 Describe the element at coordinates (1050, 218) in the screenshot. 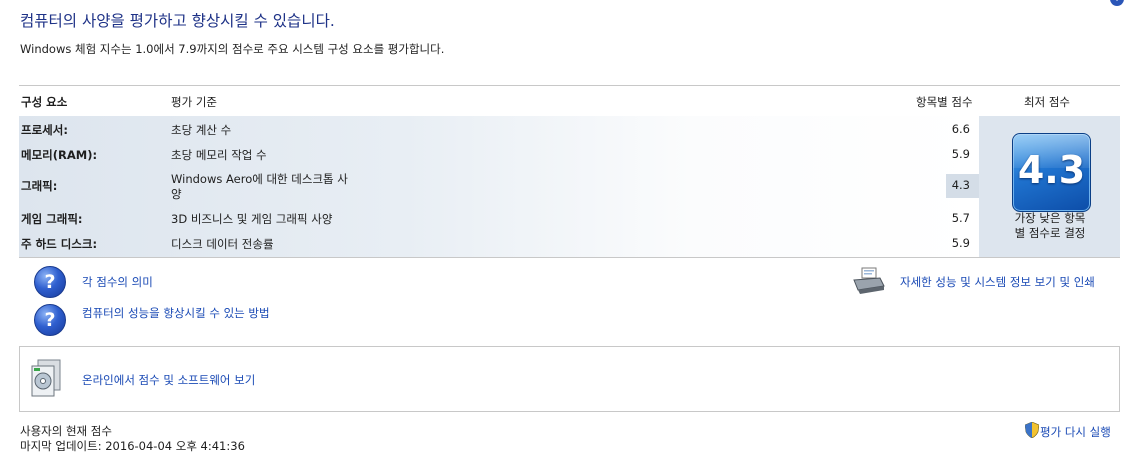

I see `base-score-caption-line1: 가장 낮은 항목` at that location.